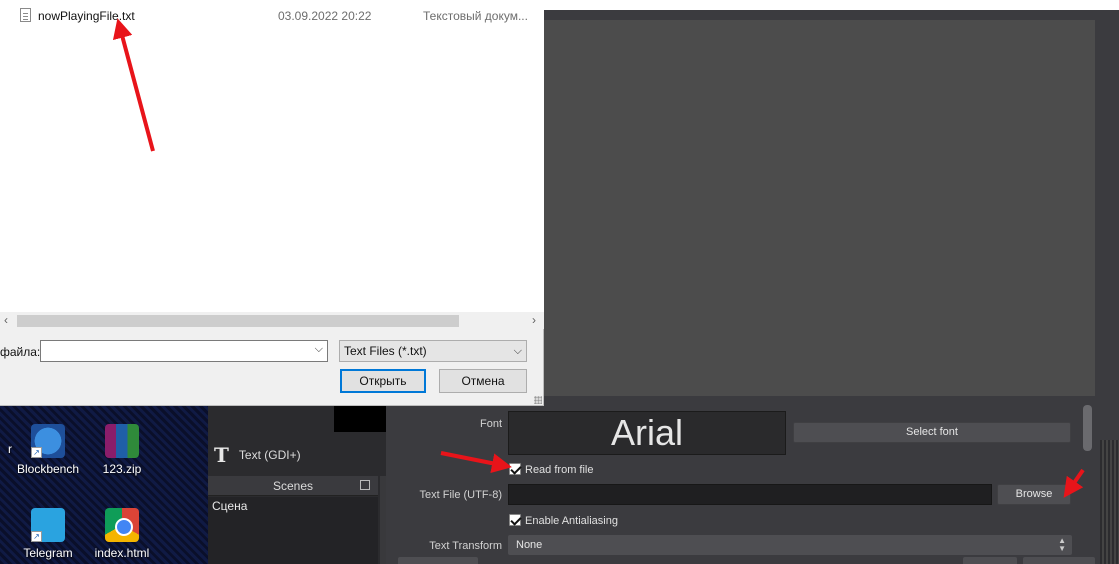  I want to click on desktop-icon-label: Blockbench, so click(48, 469).